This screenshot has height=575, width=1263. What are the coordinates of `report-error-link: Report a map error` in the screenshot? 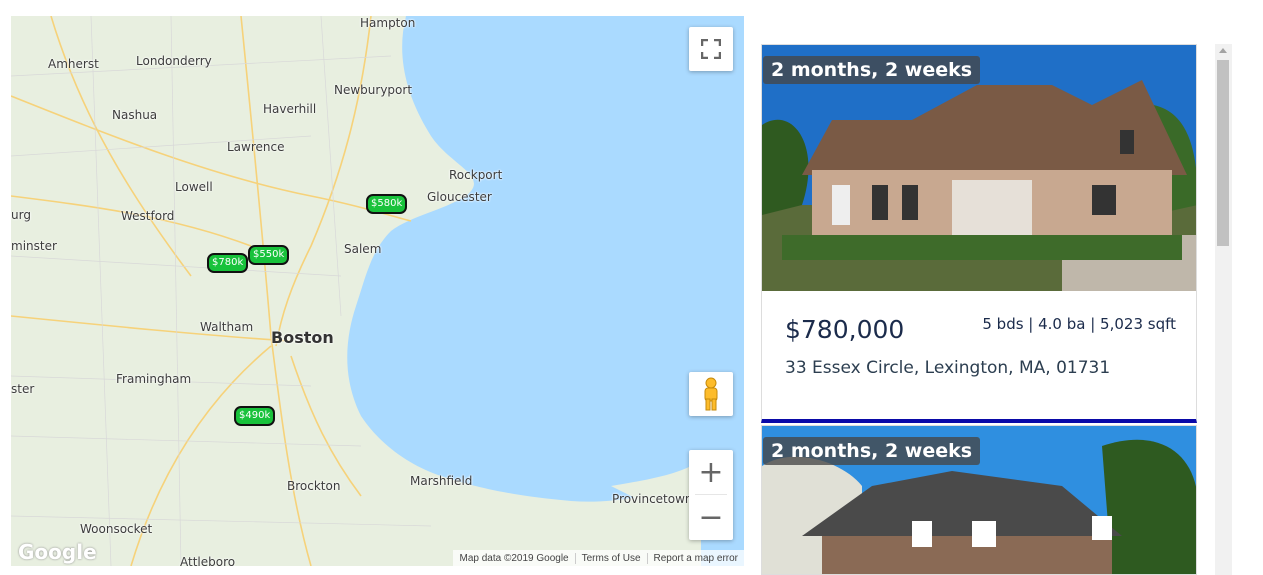 It's located at (696, 558).